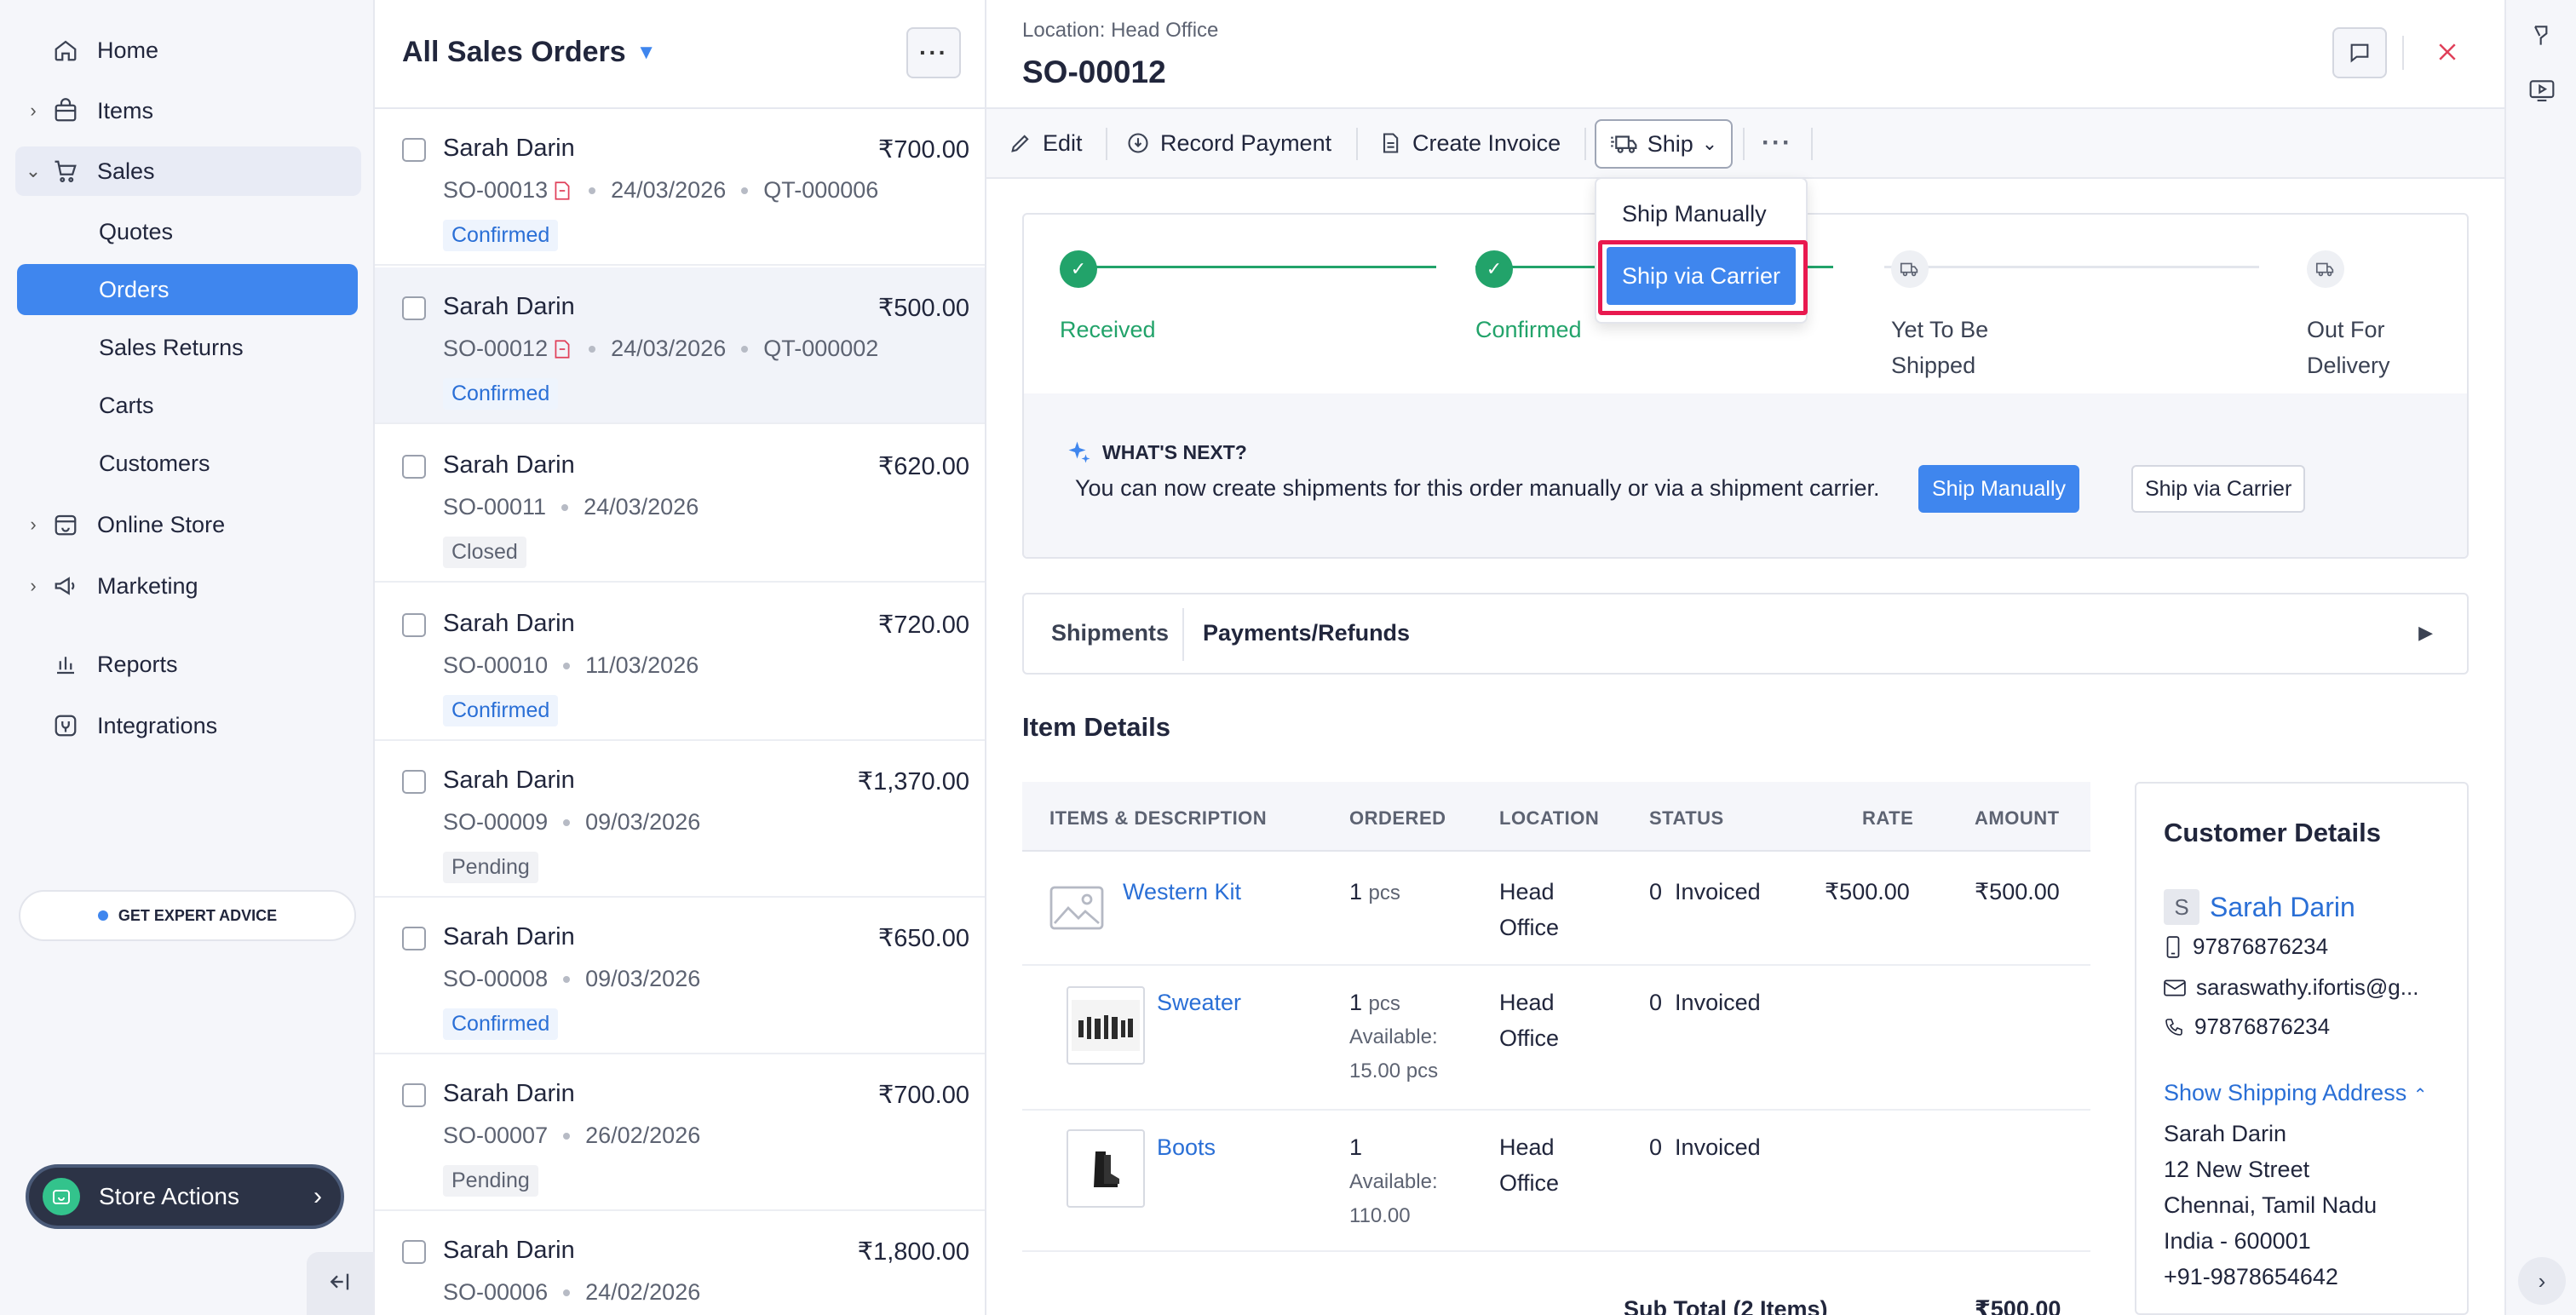  I want to click on step-label: Received, so click(1108, 329).